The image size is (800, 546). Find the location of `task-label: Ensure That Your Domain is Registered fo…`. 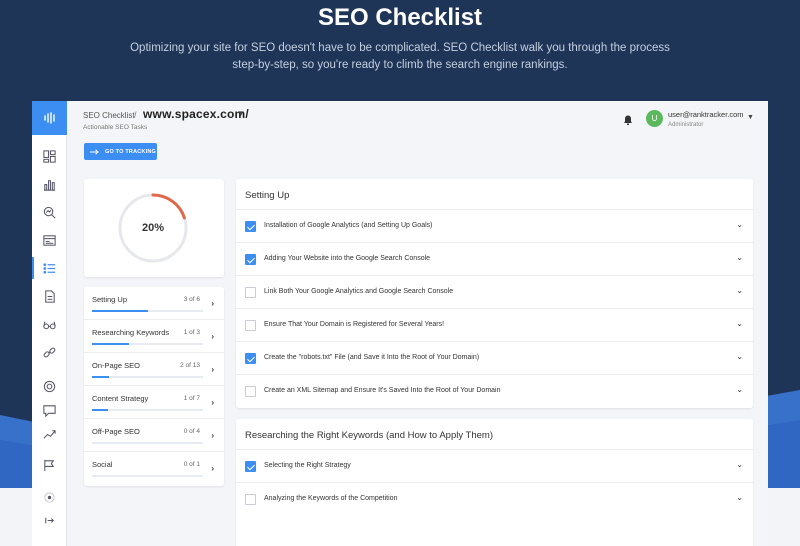

task-label: Ensure That Your Domain is Registered fo… is located at coordinates (354, 324).